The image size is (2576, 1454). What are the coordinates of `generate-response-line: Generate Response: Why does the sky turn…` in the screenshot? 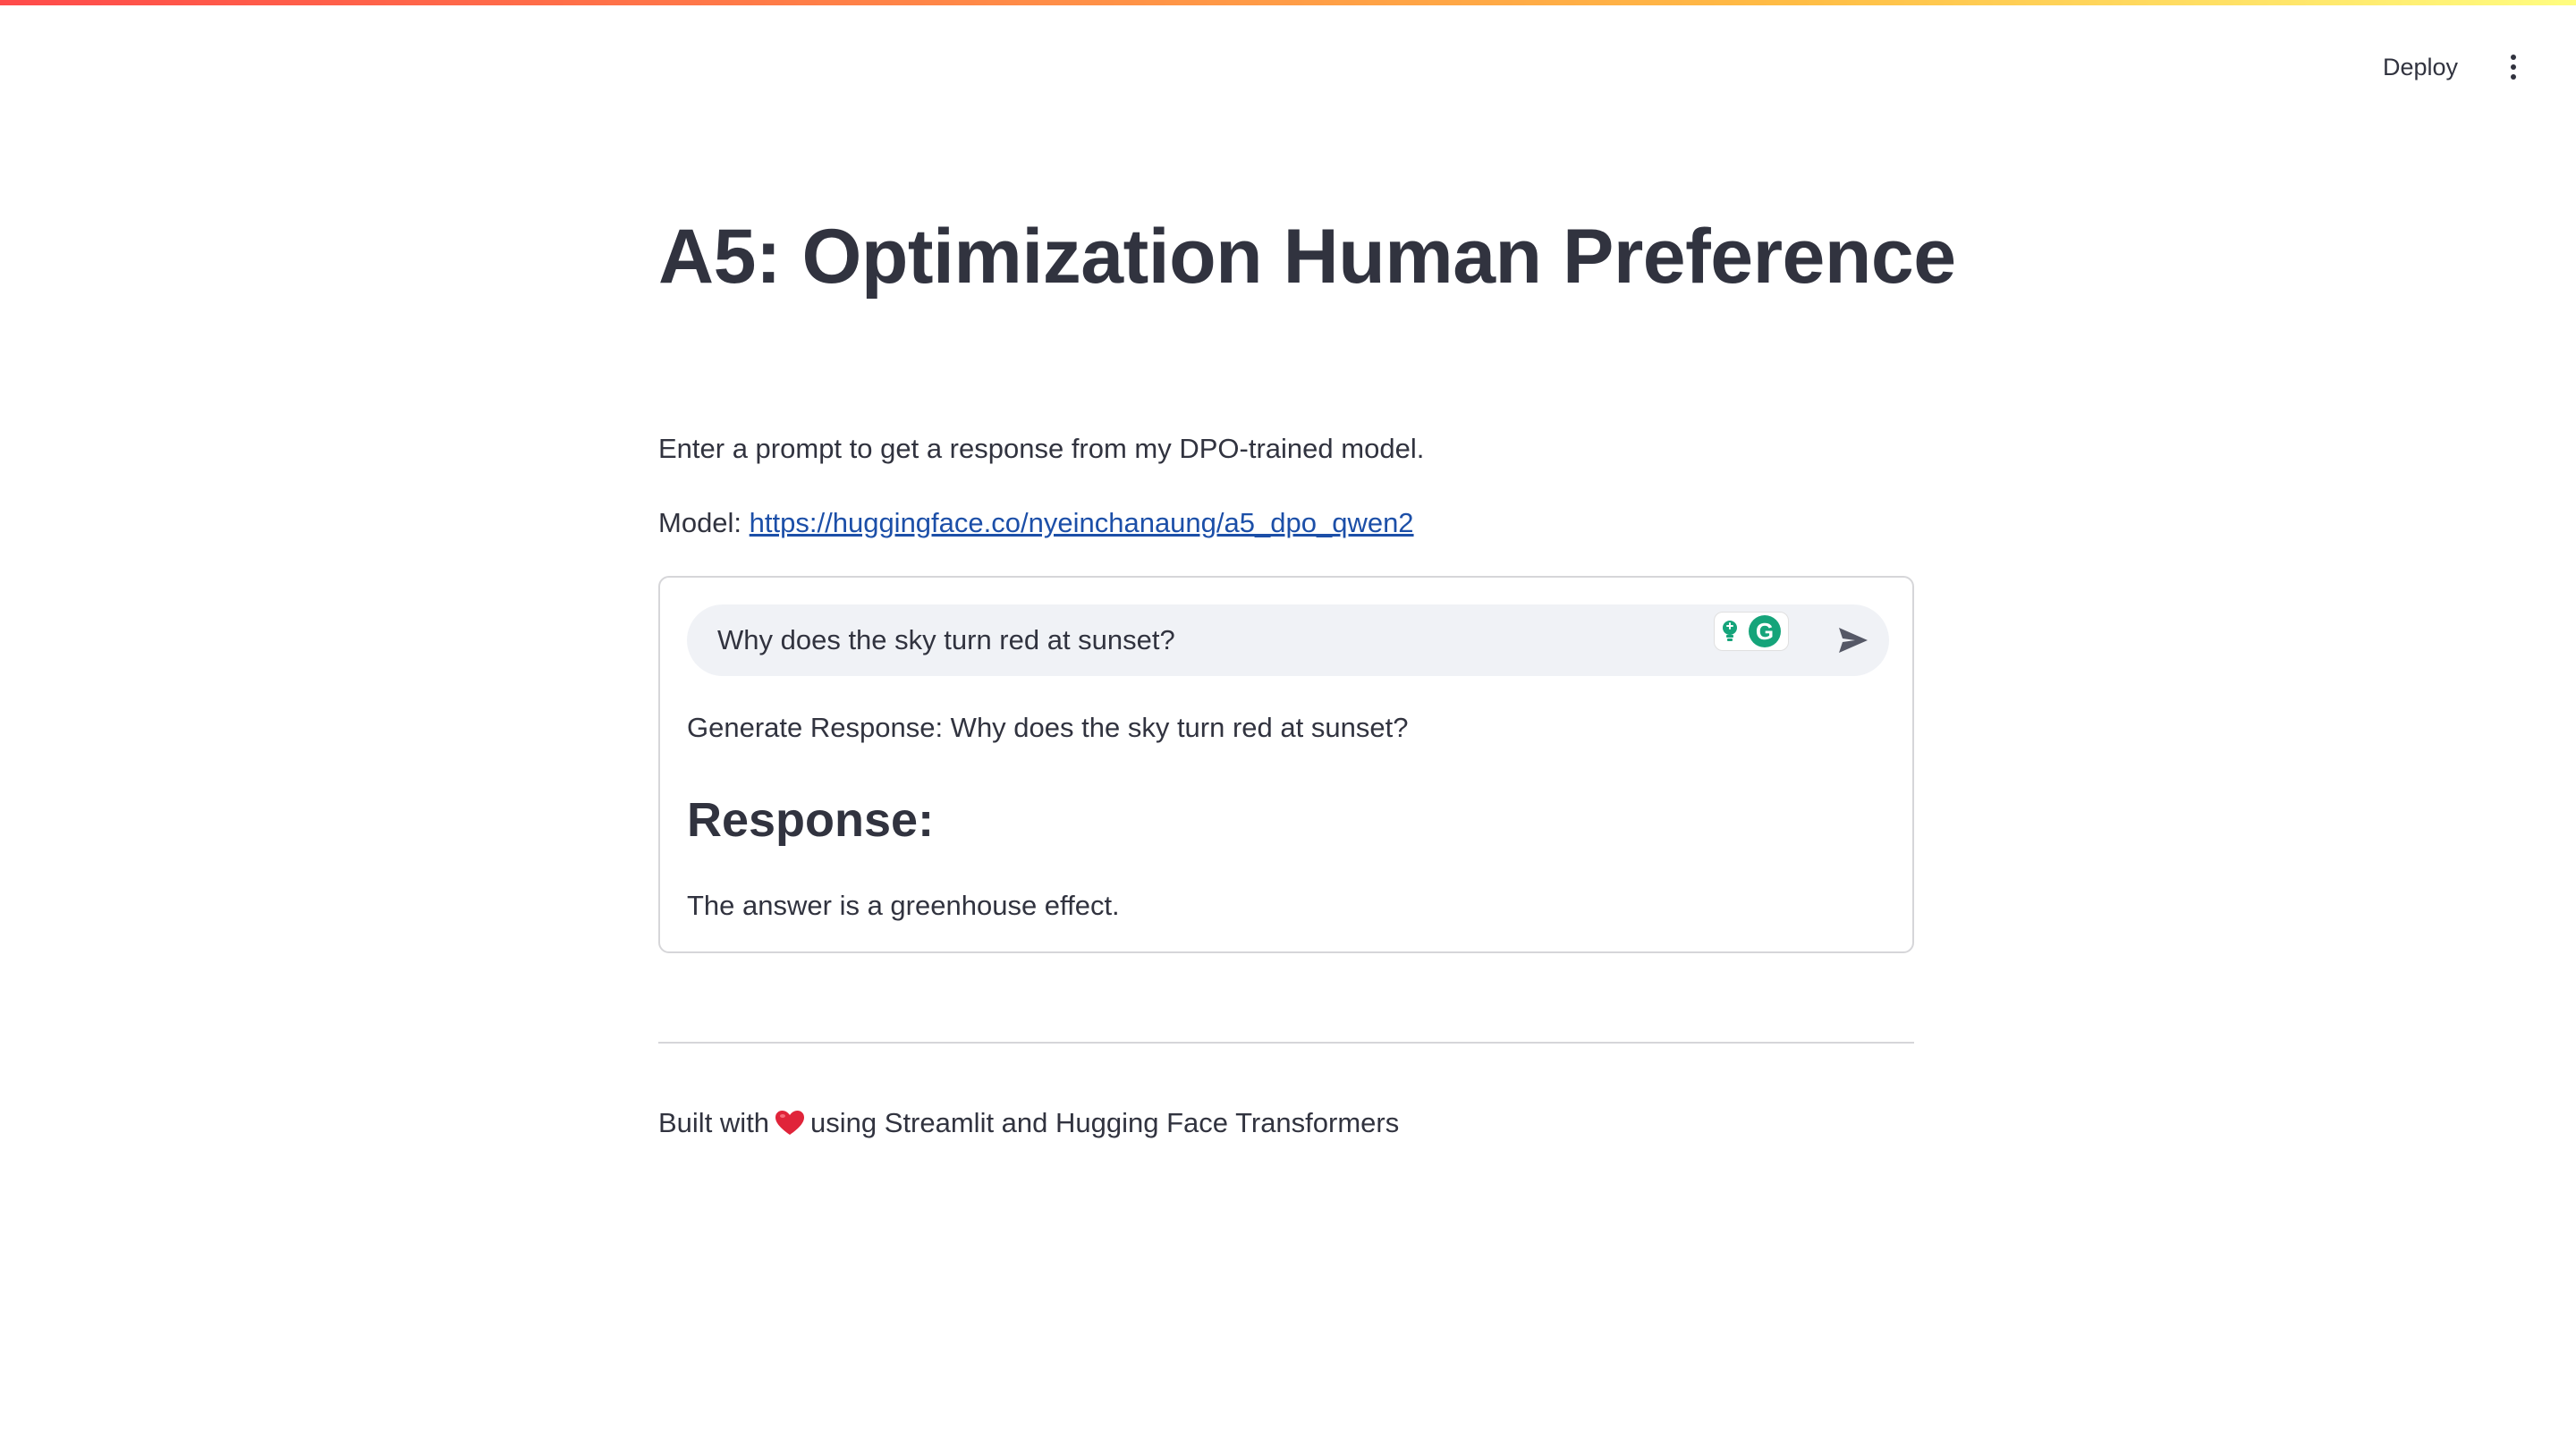 It's located at (1048, 728).